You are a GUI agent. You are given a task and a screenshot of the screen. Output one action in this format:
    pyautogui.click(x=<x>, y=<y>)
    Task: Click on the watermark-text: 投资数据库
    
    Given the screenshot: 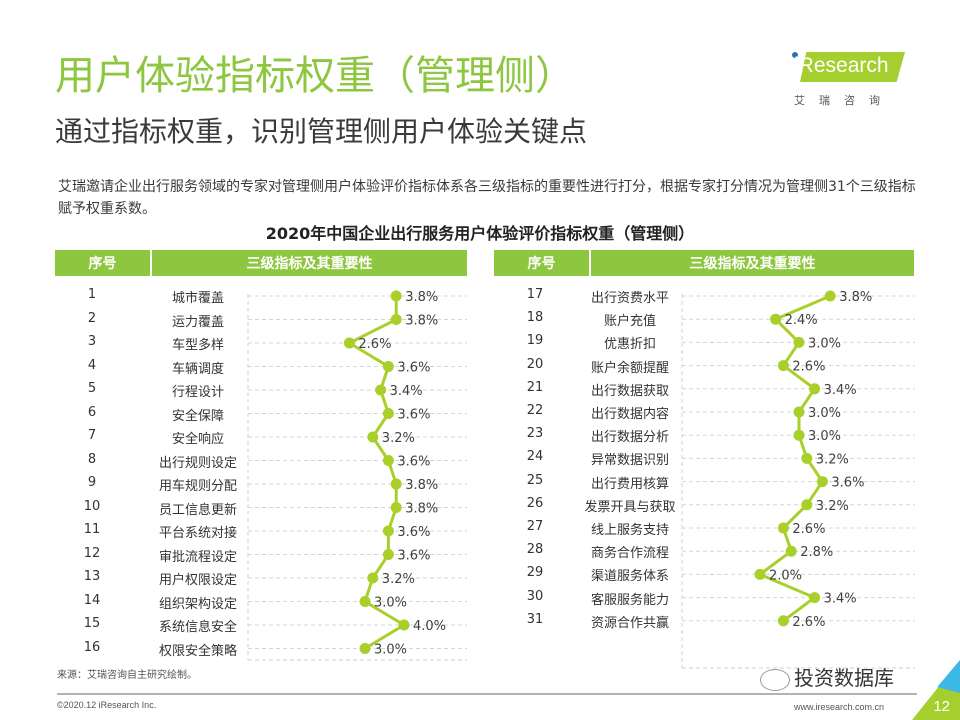 What is the action you would take?
    pyautogui.click(x=844, y=678)
    